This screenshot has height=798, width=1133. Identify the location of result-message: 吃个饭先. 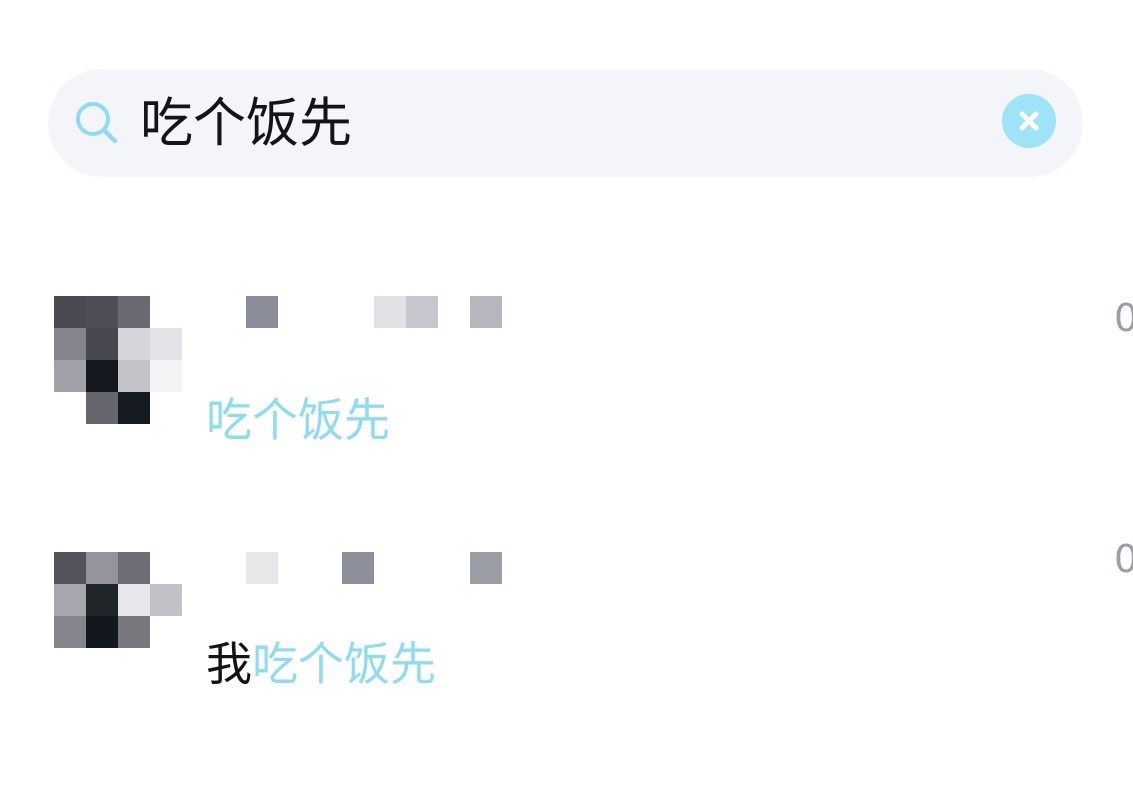
(298, 420).